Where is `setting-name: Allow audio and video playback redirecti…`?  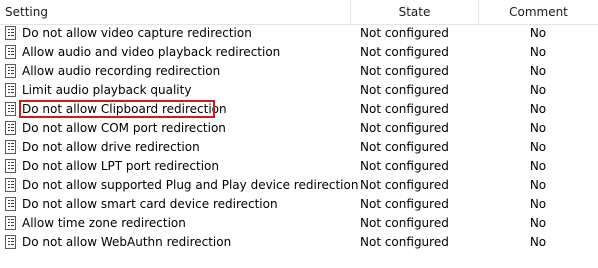 setting-name: Allow audio and video playback redirecti… is located at coordinates (151, 52).